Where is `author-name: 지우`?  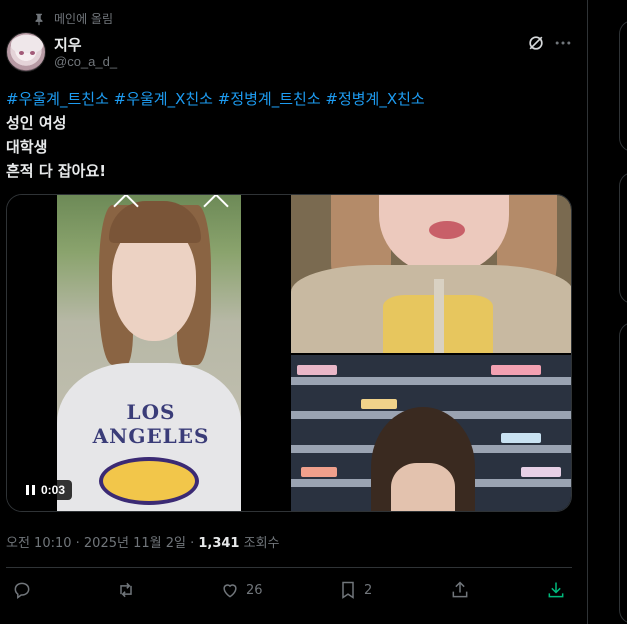
author-name: 지우 is located at coordinates (68, 44).